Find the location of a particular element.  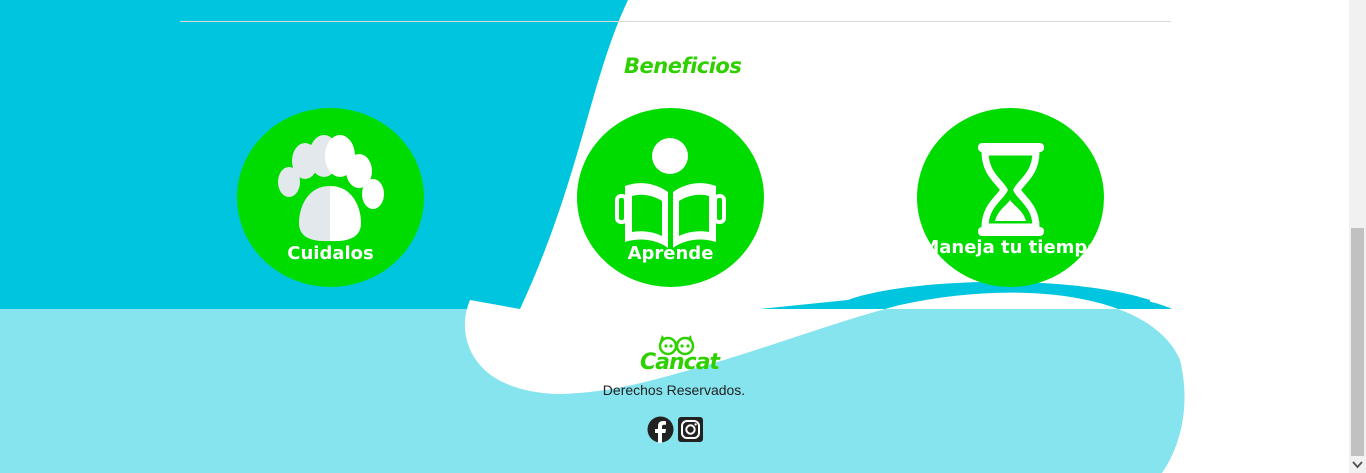

scrollbar-thumb is located at coordinates (1357, 342).